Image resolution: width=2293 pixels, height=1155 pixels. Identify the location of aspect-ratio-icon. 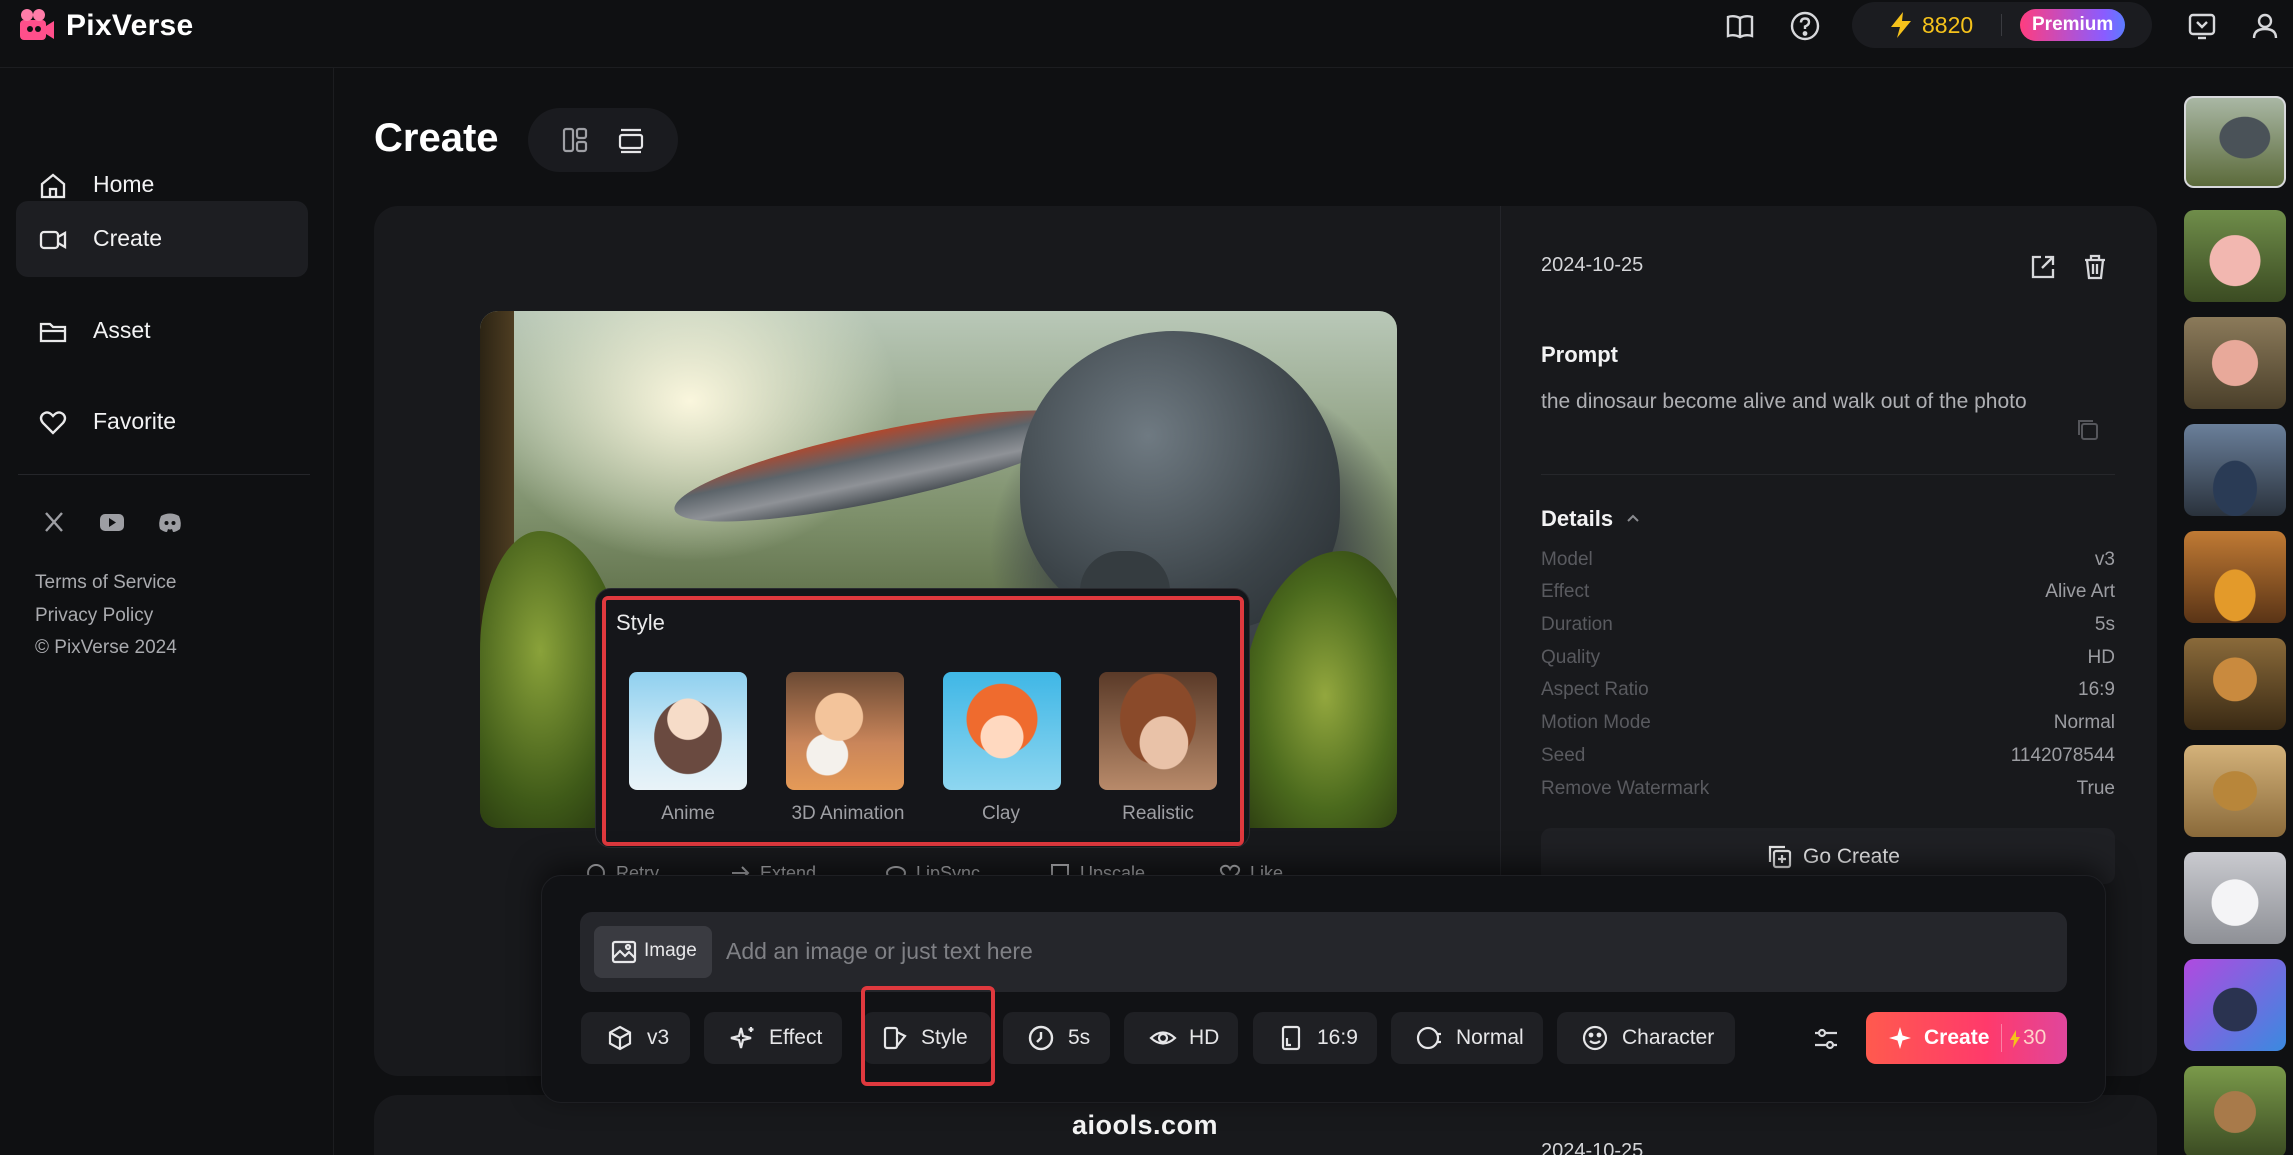
(1291, 1038).